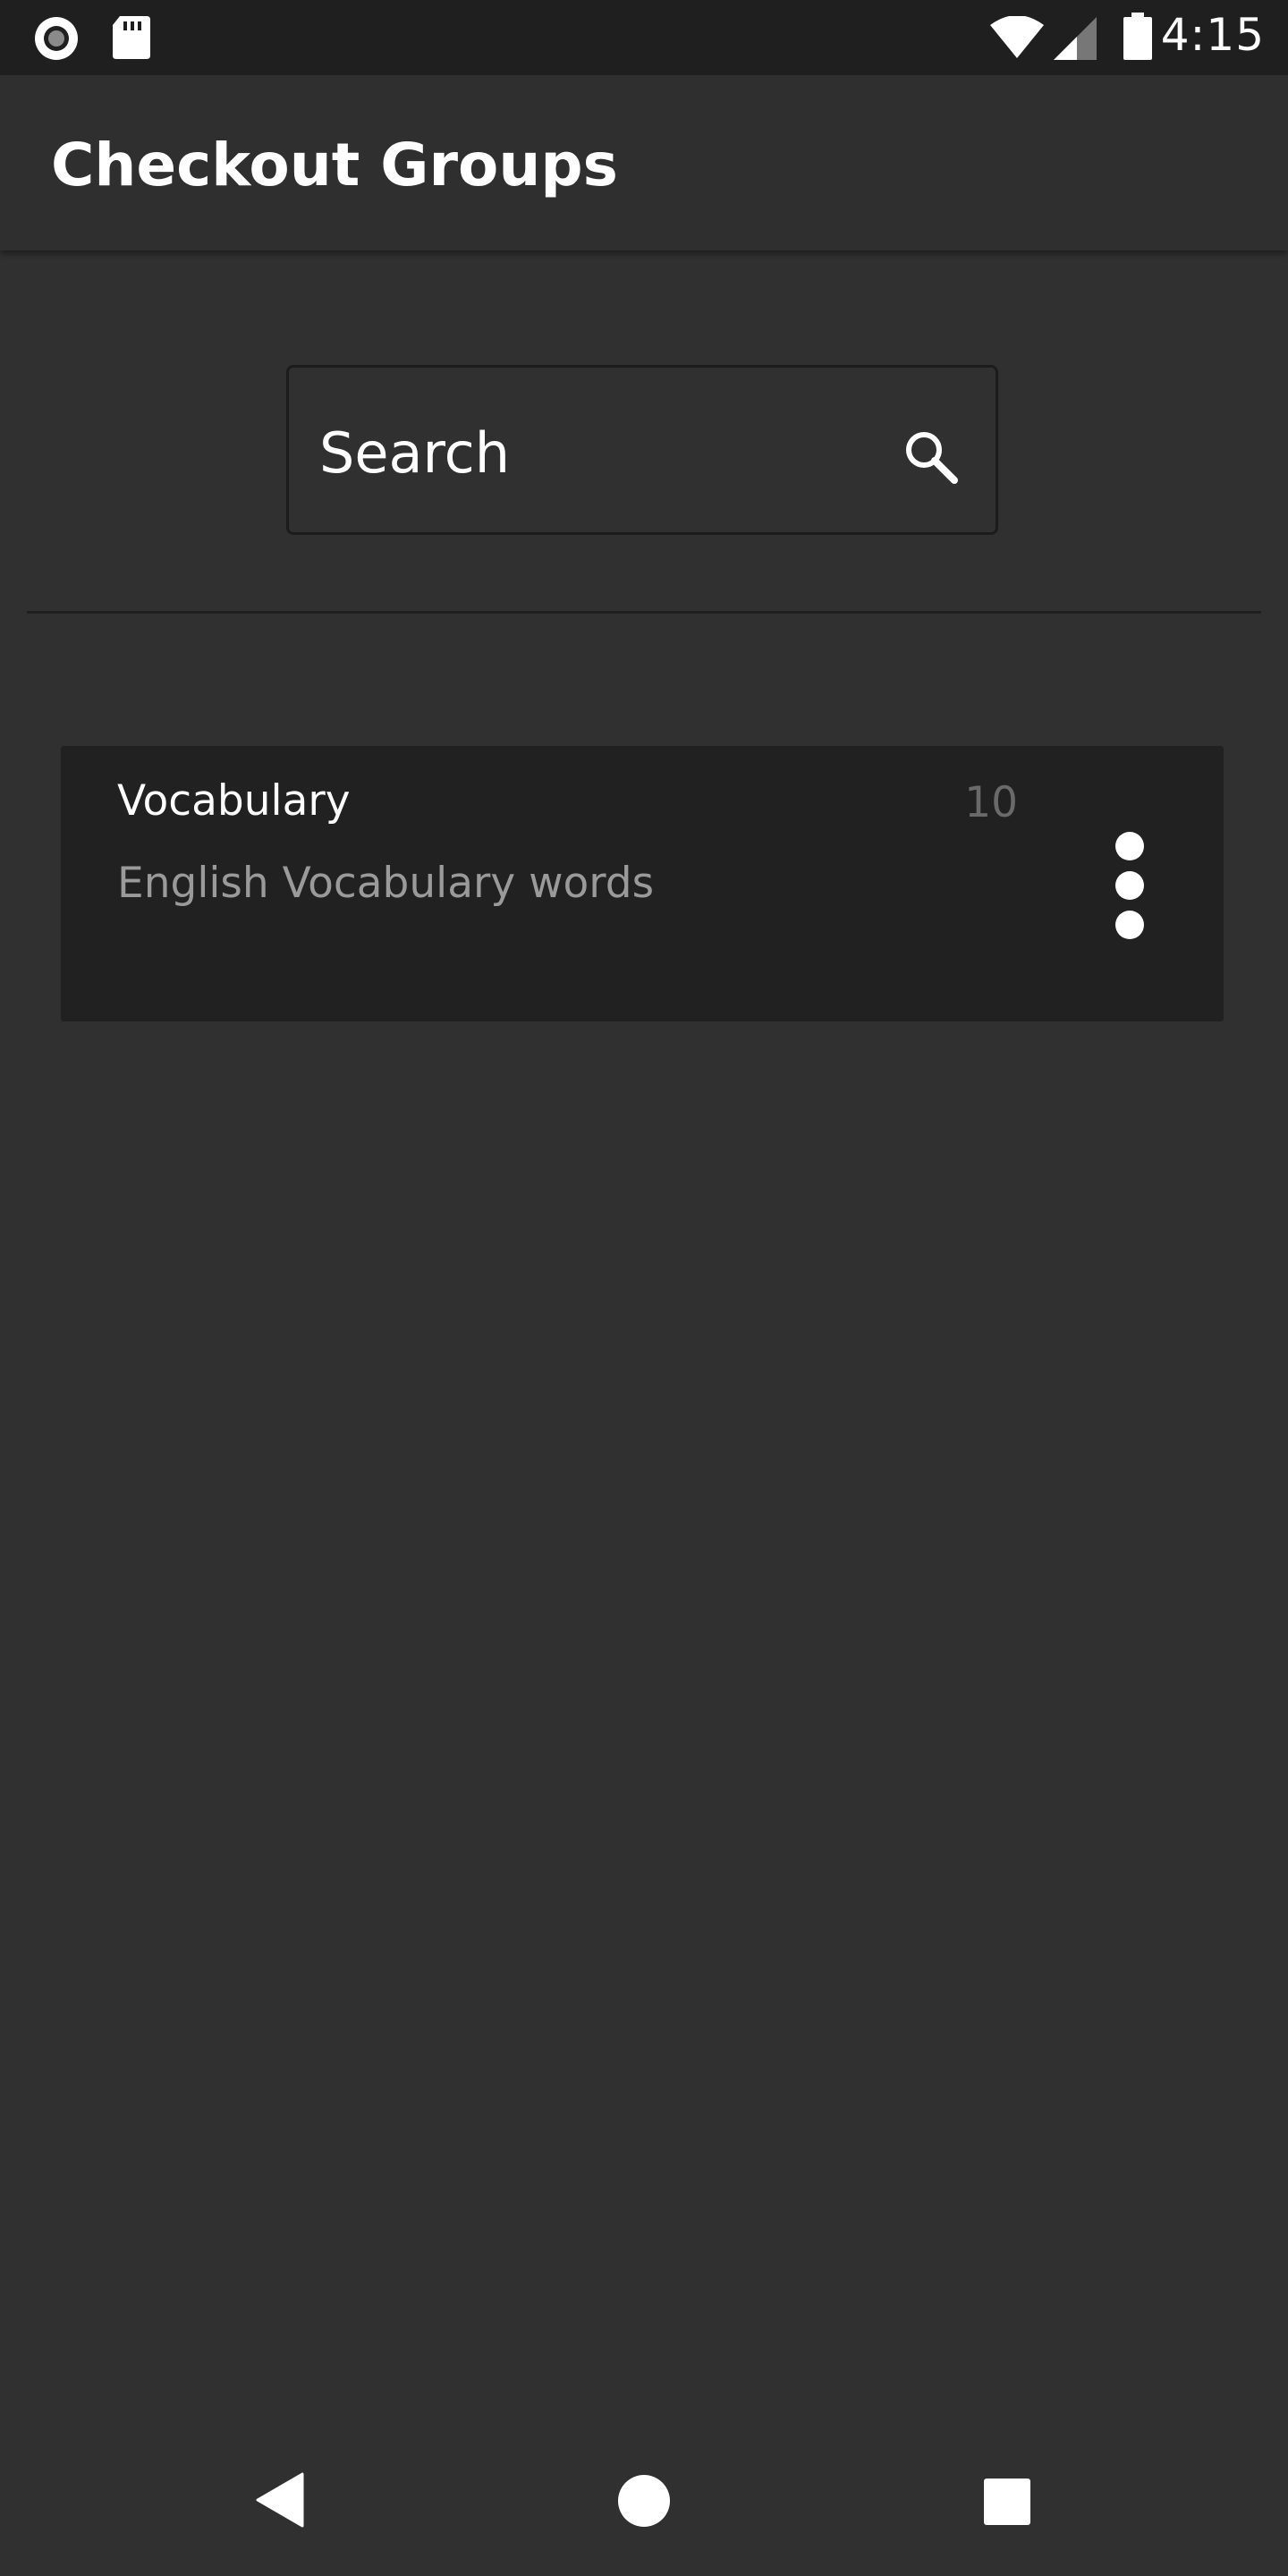 This screenshot has height=2576, width=1288. I want to click on search-icon, so click(930, 456).